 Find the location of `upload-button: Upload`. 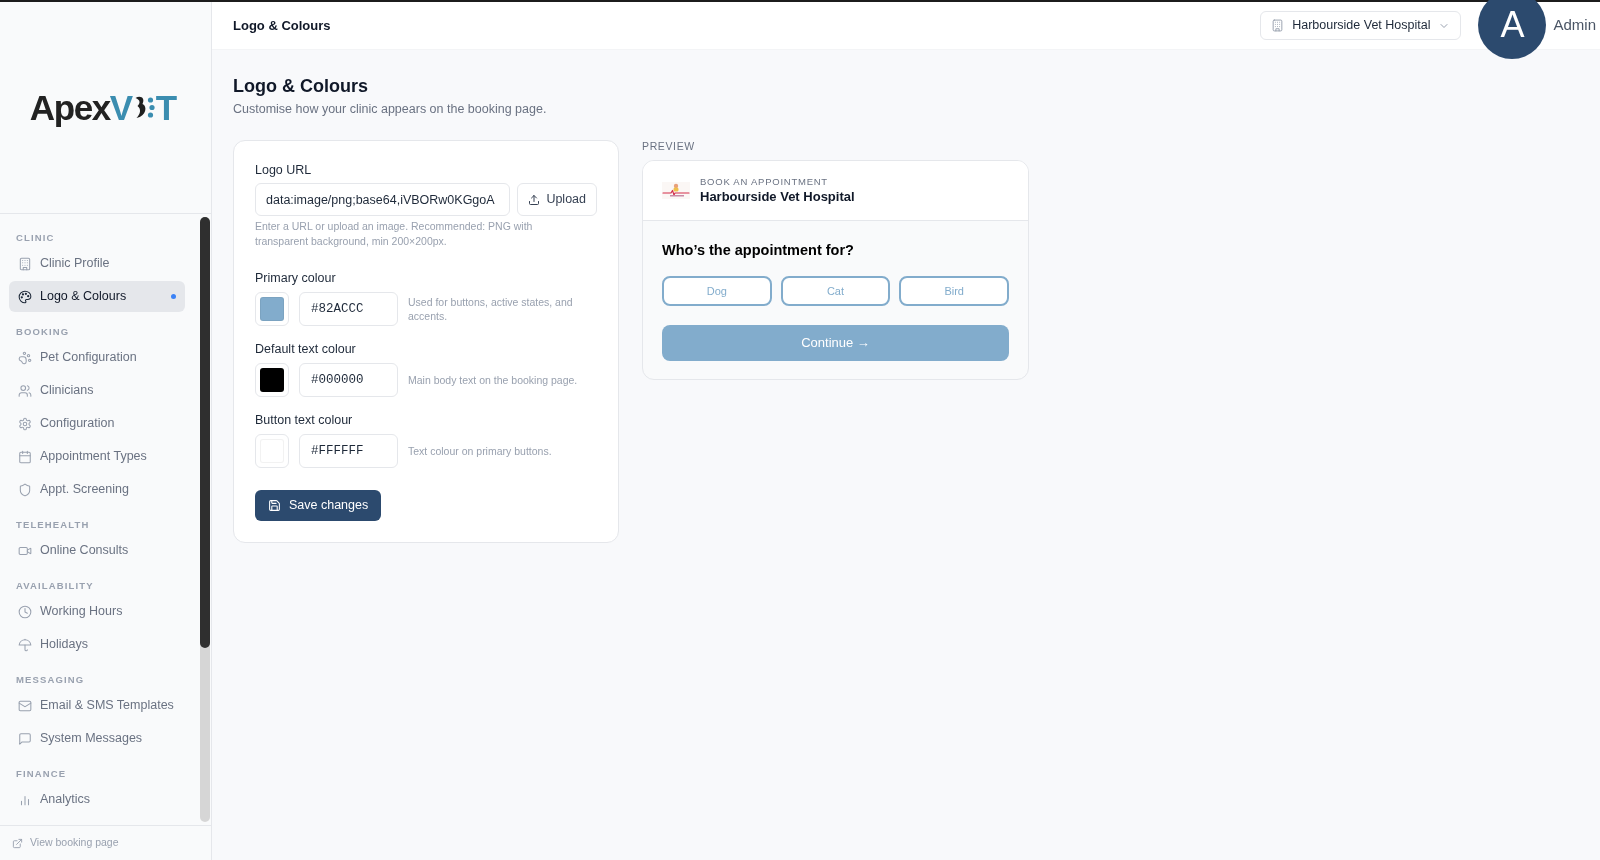

upload-button: Upload is located at coordinates (557, 199).